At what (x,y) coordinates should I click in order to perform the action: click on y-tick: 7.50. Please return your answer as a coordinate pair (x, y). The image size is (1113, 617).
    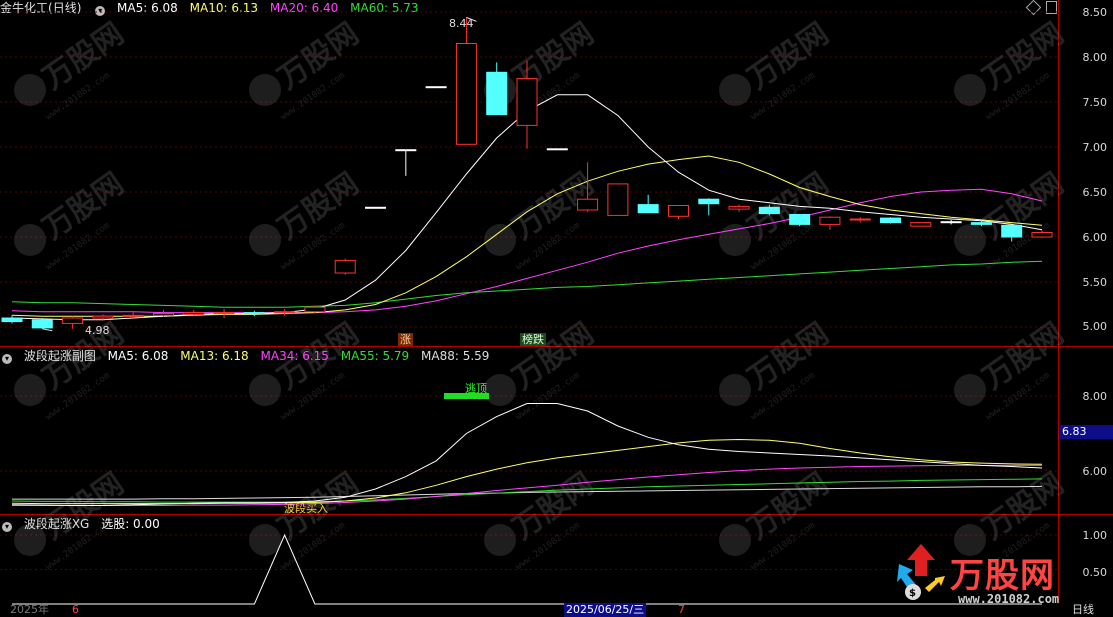
    Looking at the image, I should click on (1095, 102).